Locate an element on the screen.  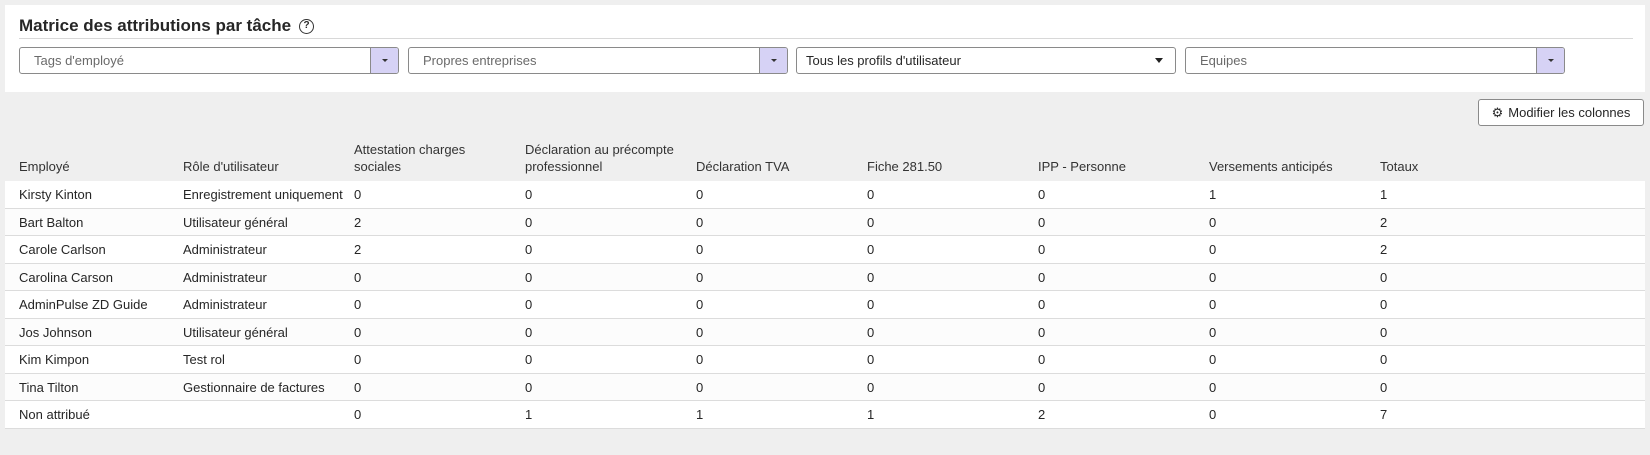
filter-user-profiles-value: Tous les profils d'utilisateur is located at coordinates (883, 60).